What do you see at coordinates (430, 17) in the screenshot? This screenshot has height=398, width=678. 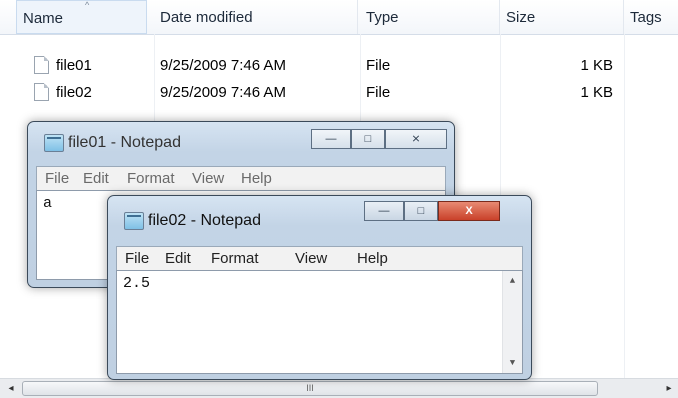 I see `column-header-type: Type` at bounding box center [430, 17].